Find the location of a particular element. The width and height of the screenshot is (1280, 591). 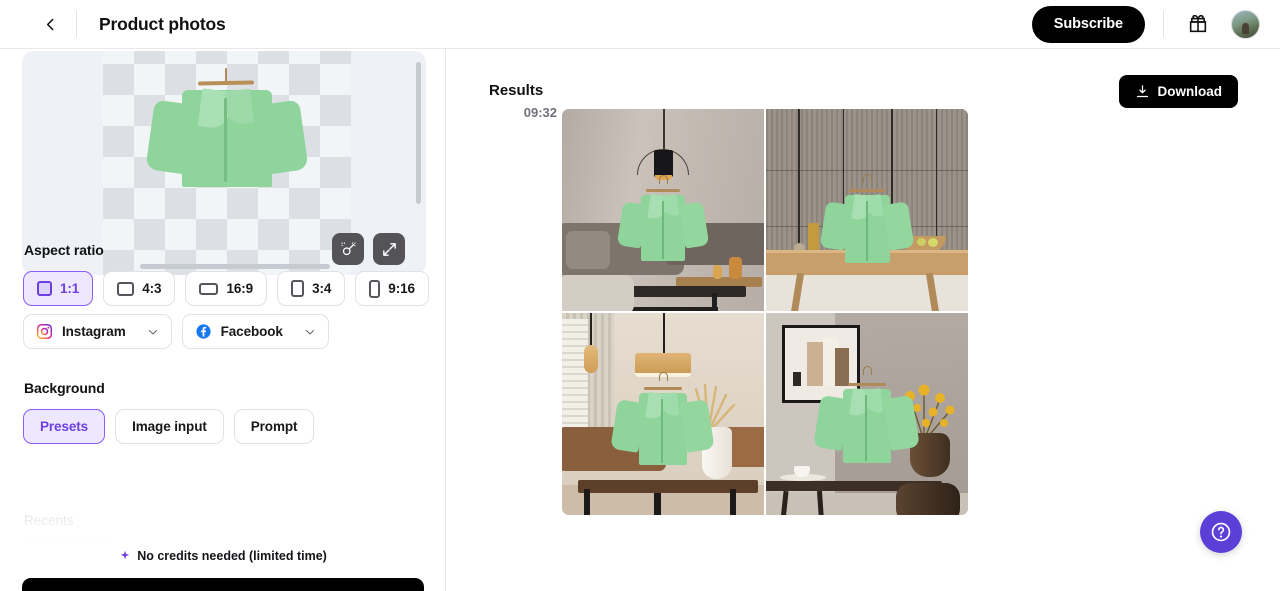

ratio-wide-icon is located at coordinates (209, 288).